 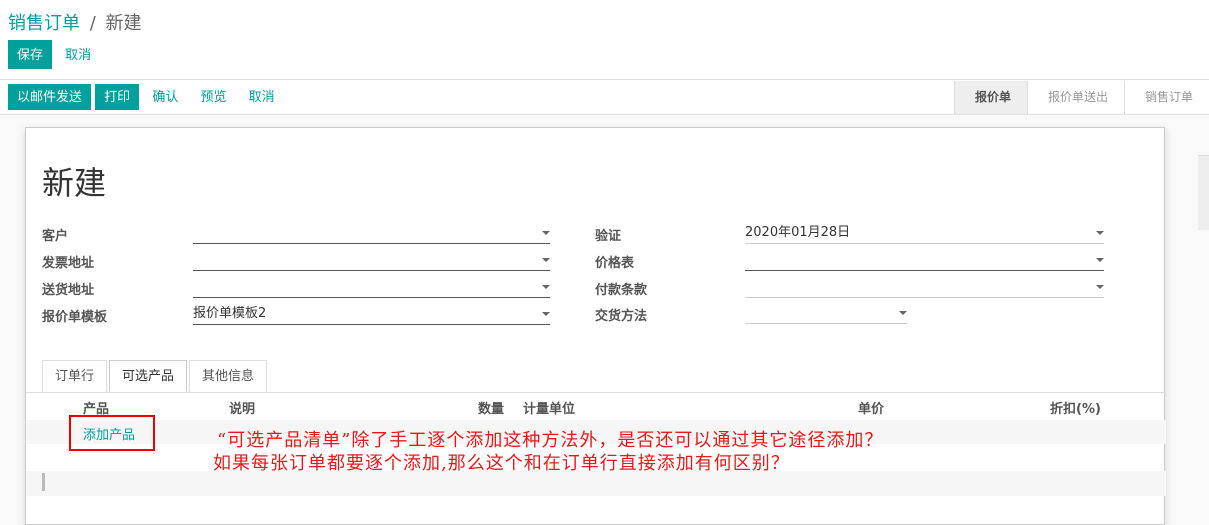 I want to click on delivery-method-label: 交货方法, so click(x=621, y=316).